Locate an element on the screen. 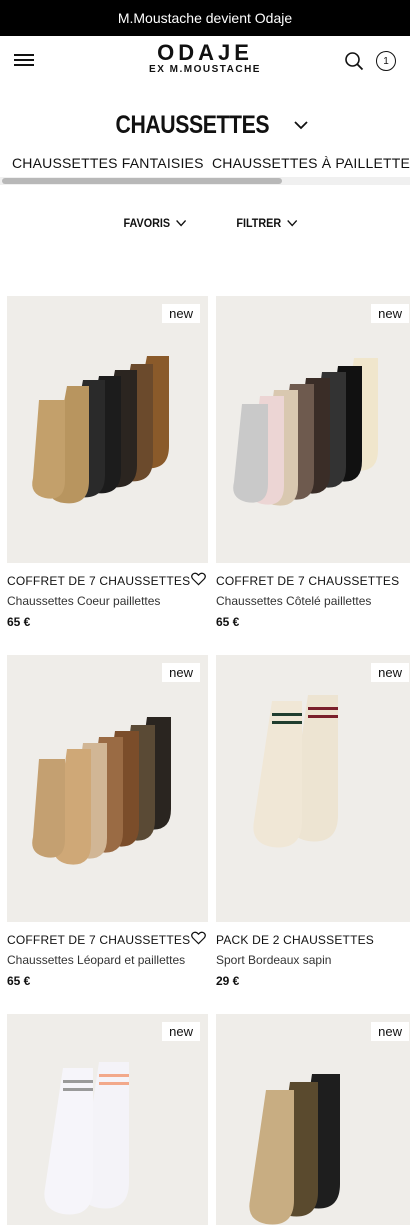 This screenshot has width=410, height=1225. filter-button: FILTRER is located at coordinates (266, 223).